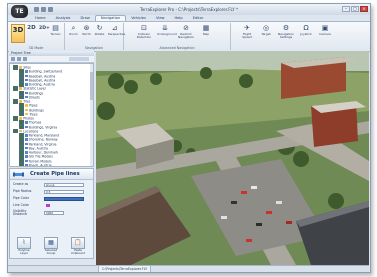  I want to click on delete-icon, so click(19, 59).